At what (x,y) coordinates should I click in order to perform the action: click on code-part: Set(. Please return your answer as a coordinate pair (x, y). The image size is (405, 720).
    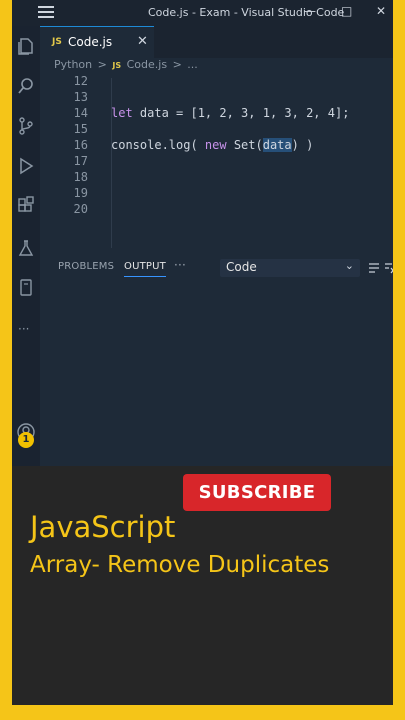
    Looking at the image, I should click on (244, 145).